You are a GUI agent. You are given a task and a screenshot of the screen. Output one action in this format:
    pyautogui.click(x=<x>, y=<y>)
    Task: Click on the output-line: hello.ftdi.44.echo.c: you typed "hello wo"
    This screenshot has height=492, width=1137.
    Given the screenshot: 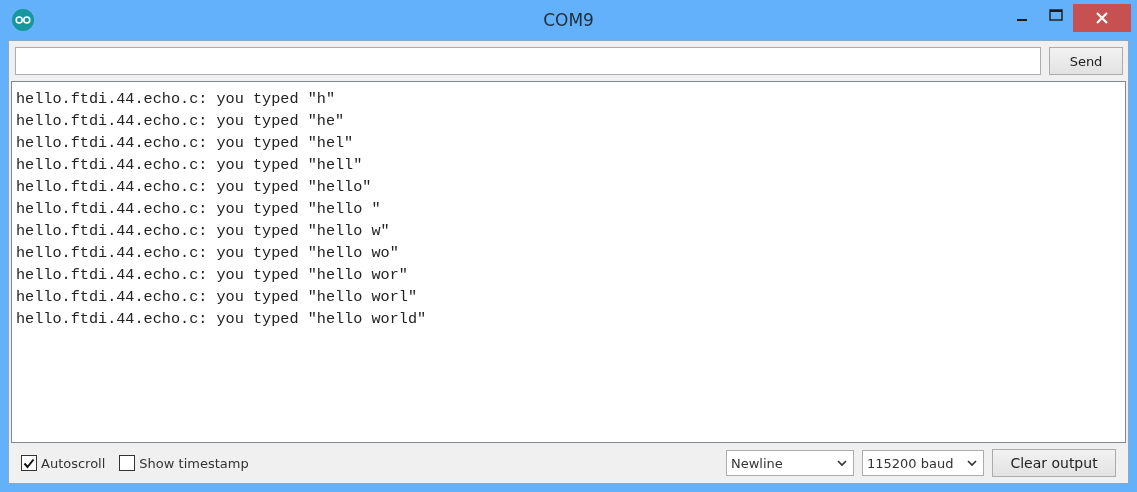 What is the action you would take?
    pyautogui.click(x=207, y=253)
    